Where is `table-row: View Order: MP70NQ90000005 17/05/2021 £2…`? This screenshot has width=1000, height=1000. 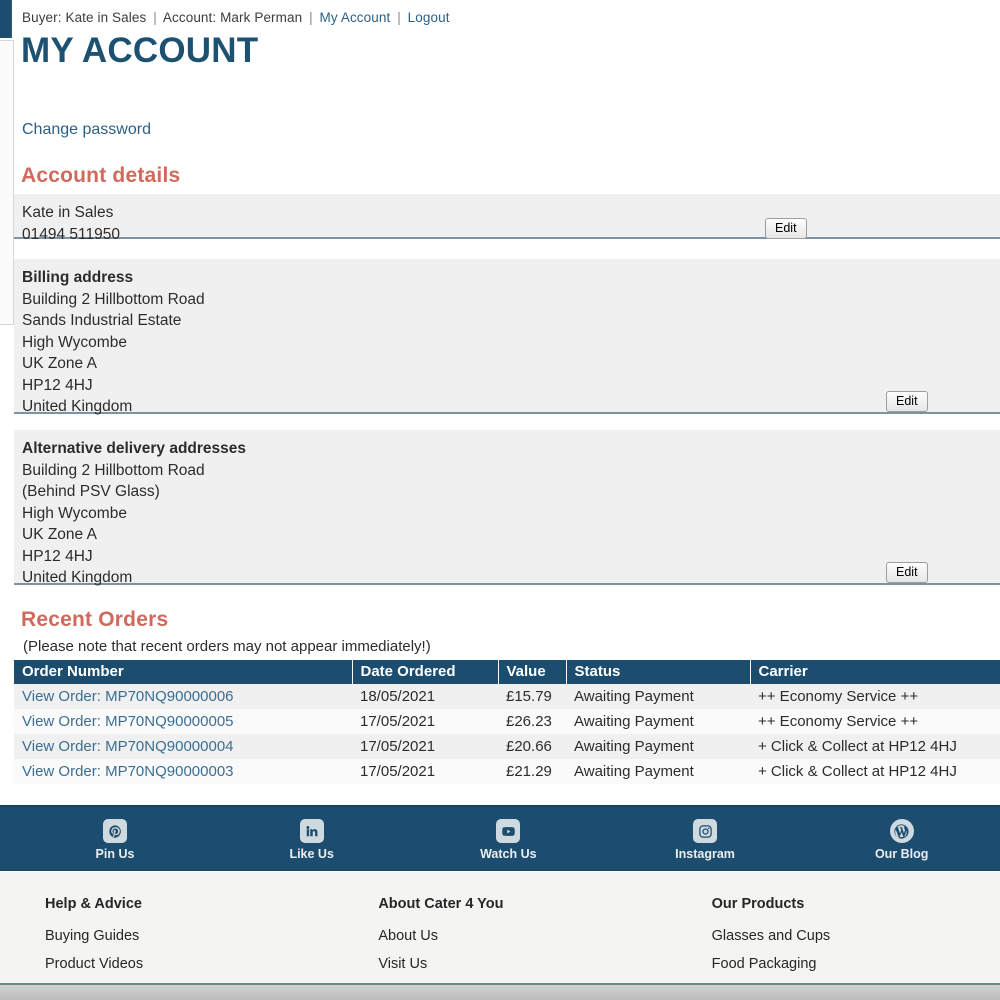 table-row: View Order: MP70NQ90000005 17/05/2021 £2… is located at coordinates (507, 721).